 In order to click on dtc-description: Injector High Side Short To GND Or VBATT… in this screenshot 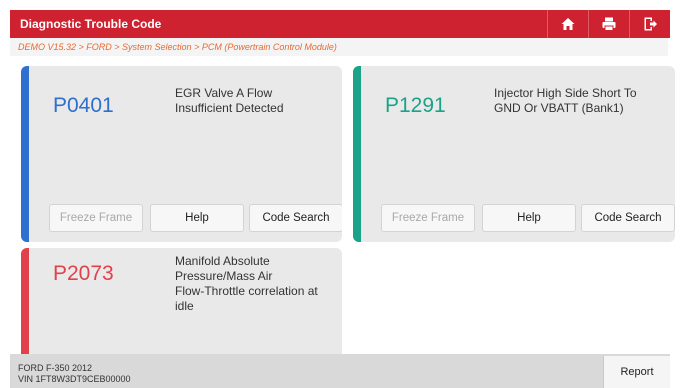, I will do `click(565, 100)`.